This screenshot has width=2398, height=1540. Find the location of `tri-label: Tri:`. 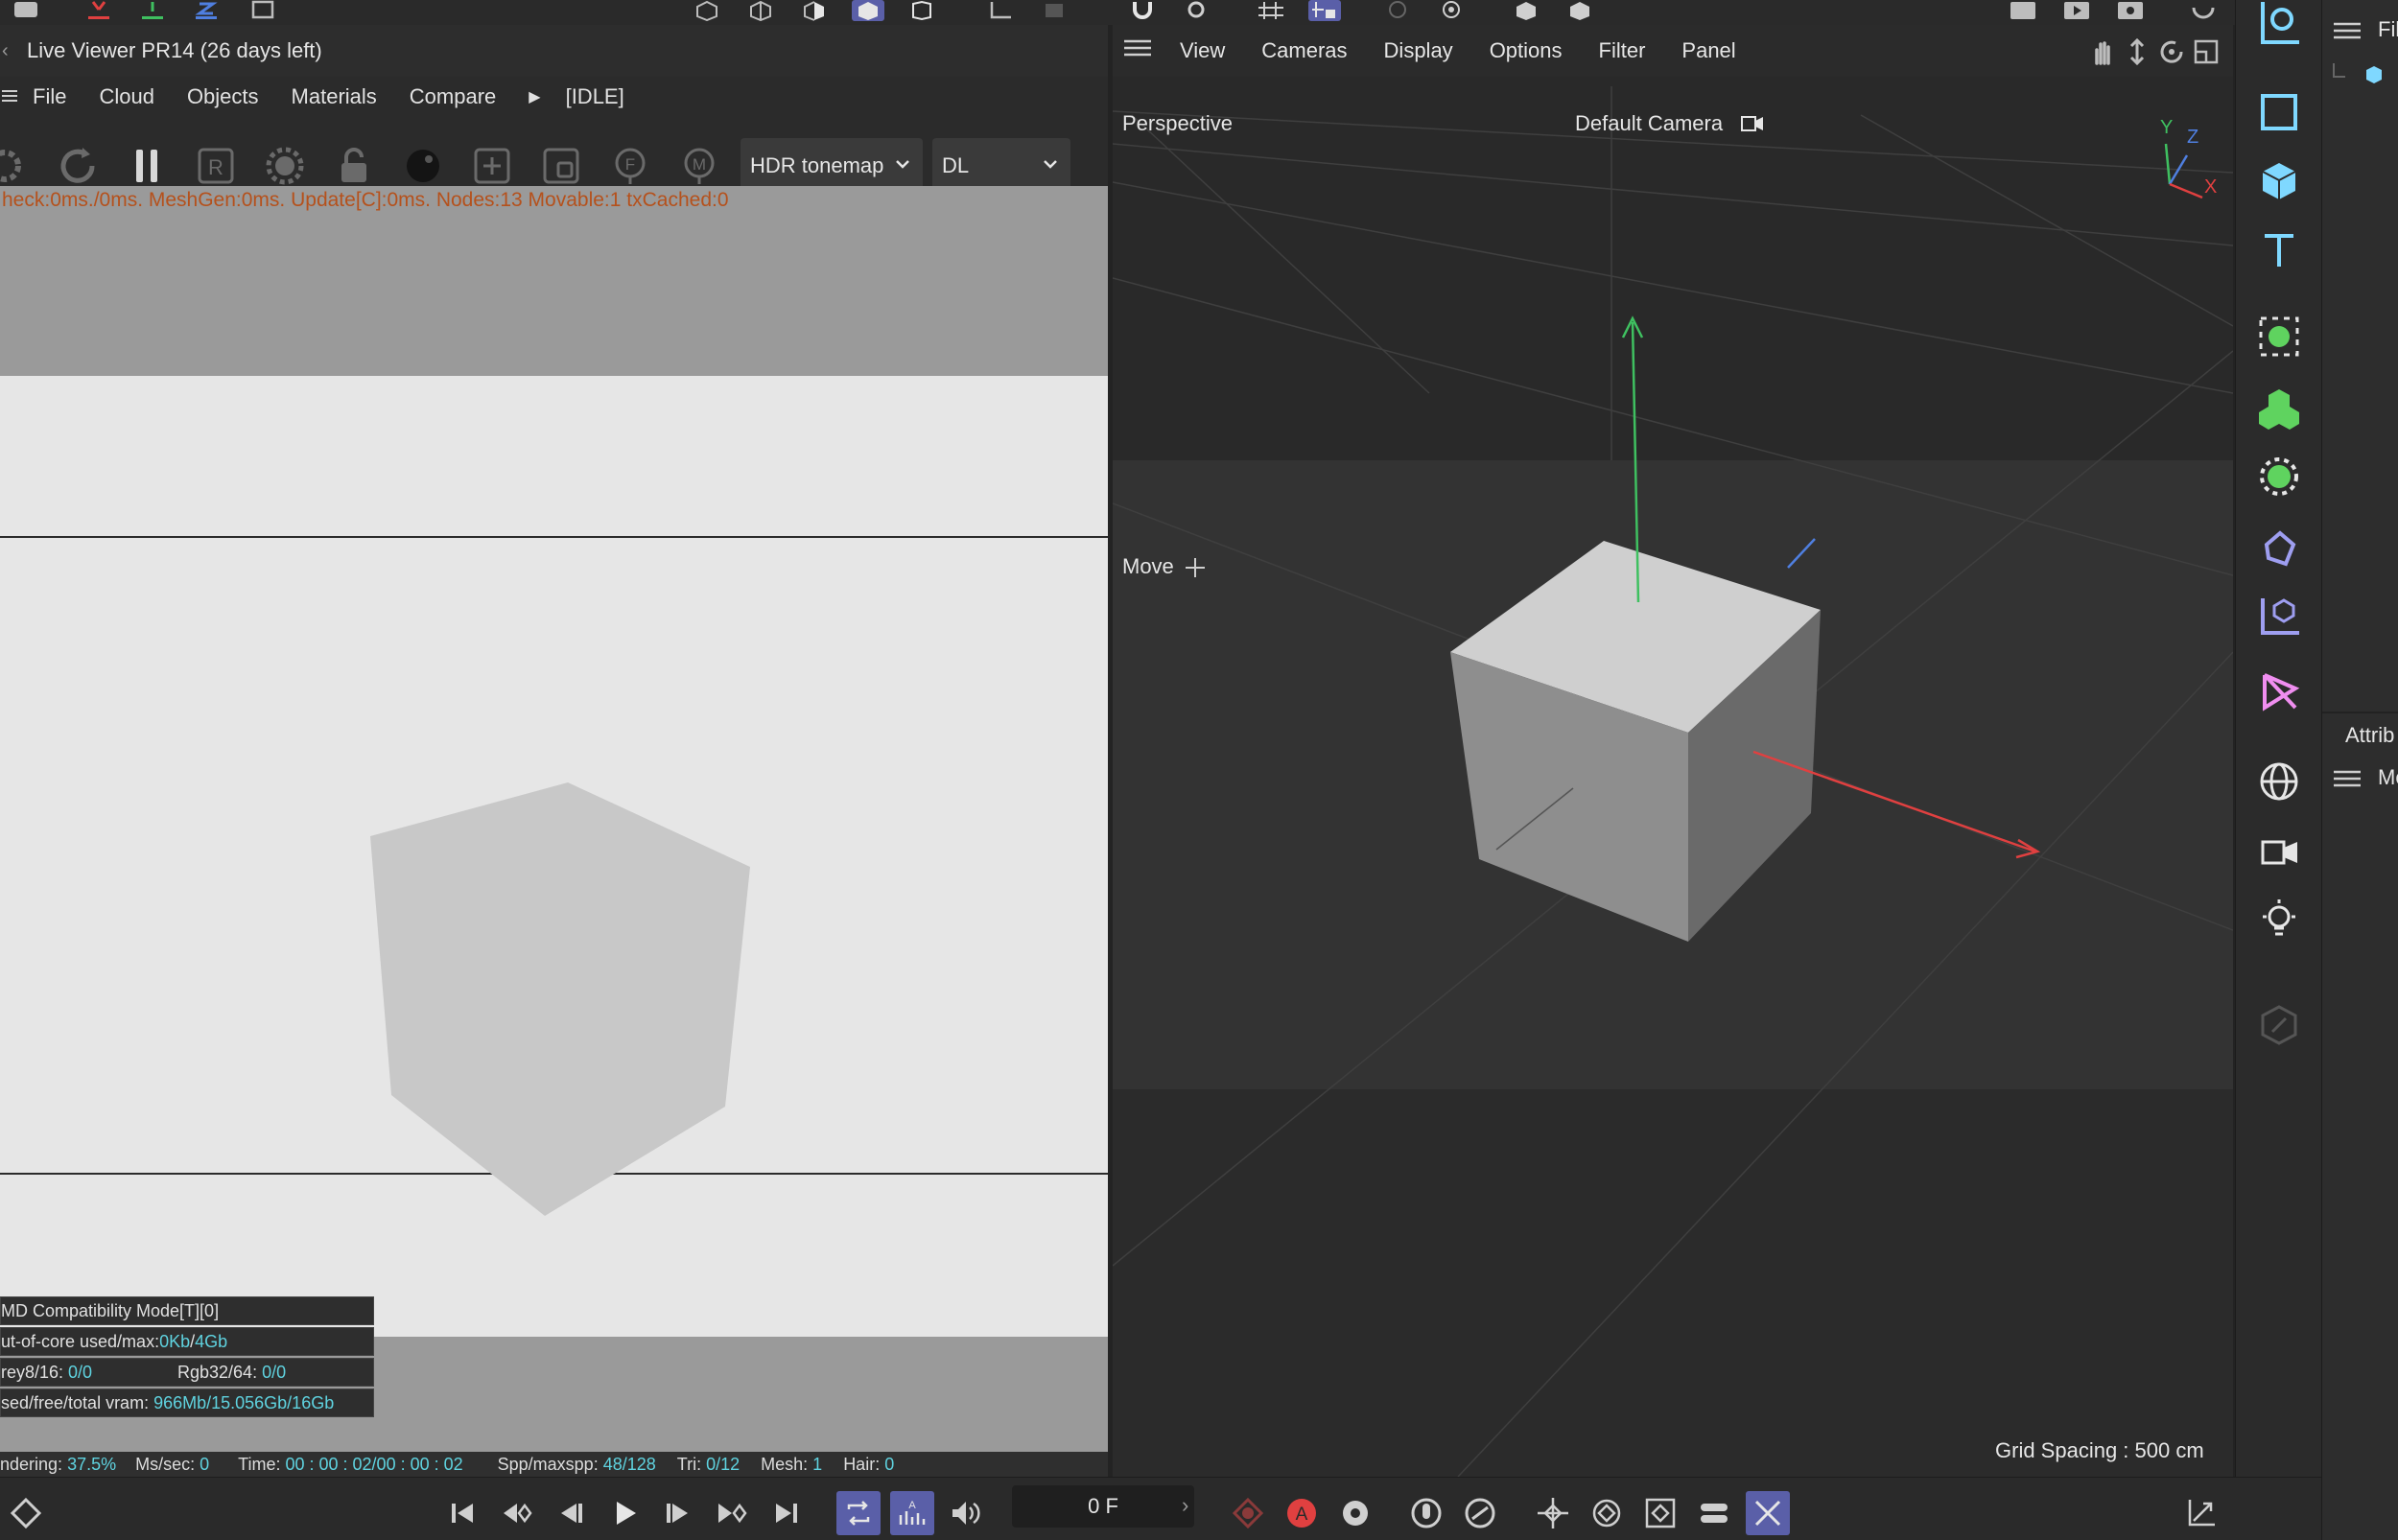

tri-label: Tri: is located at coordinates (692, 1464).